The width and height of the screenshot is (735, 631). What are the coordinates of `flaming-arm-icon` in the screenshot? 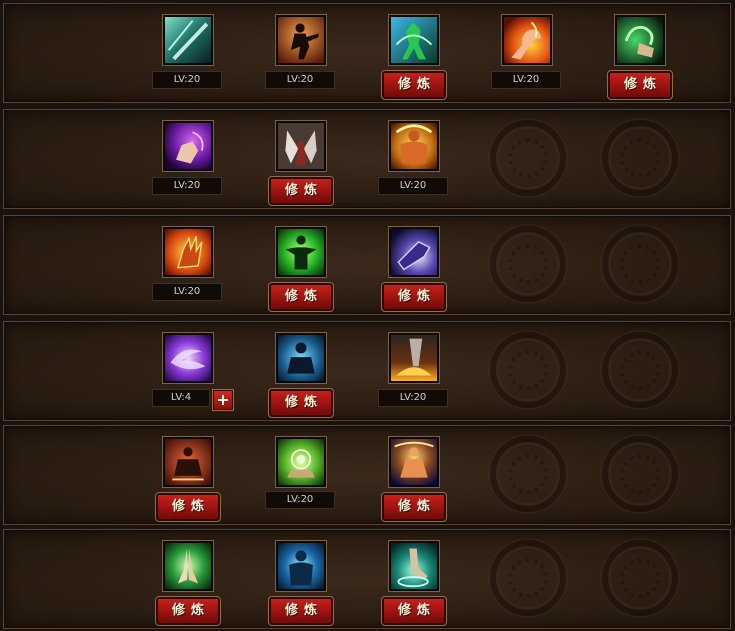 It's located at (527, 40).